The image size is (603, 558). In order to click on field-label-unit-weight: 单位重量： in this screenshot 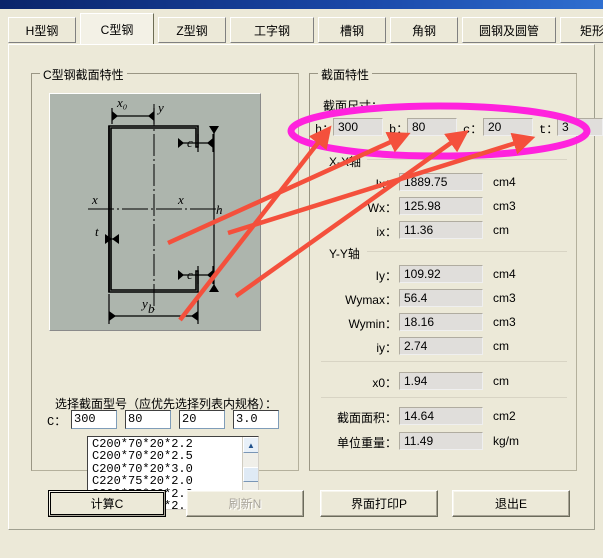, I will do `click(366, 443)`.